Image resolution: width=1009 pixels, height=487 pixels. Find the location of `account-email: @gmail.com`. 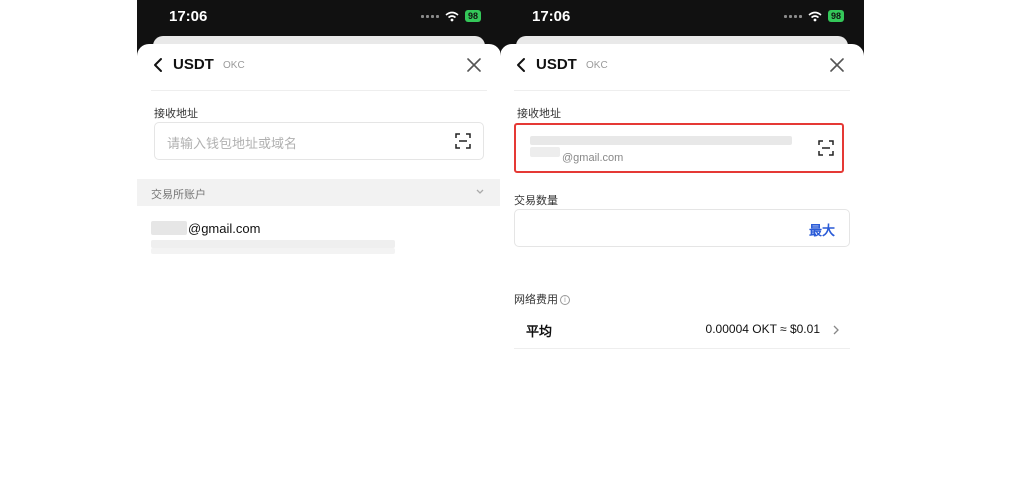

account-email: @gmail.com is located at coordinates (224, 228).